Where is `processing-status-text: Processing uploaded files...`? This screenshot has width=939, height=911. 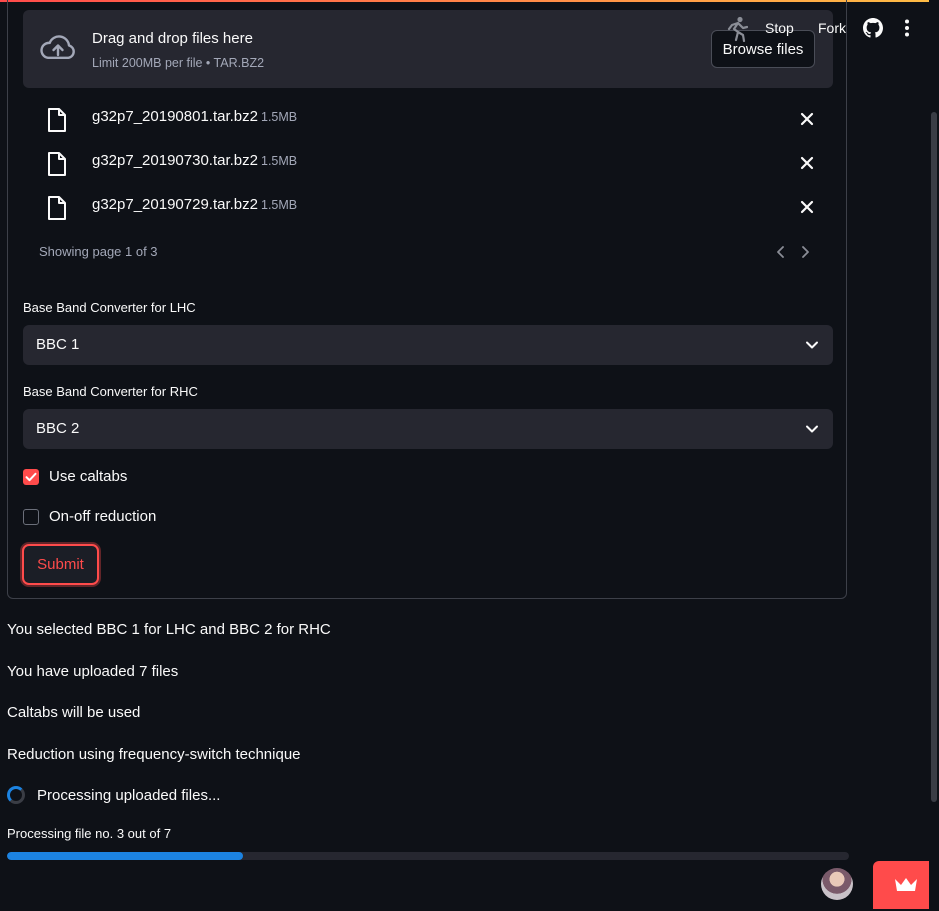 processing-status-text: Processing uploaded files... is located at coordinates (129, 795).